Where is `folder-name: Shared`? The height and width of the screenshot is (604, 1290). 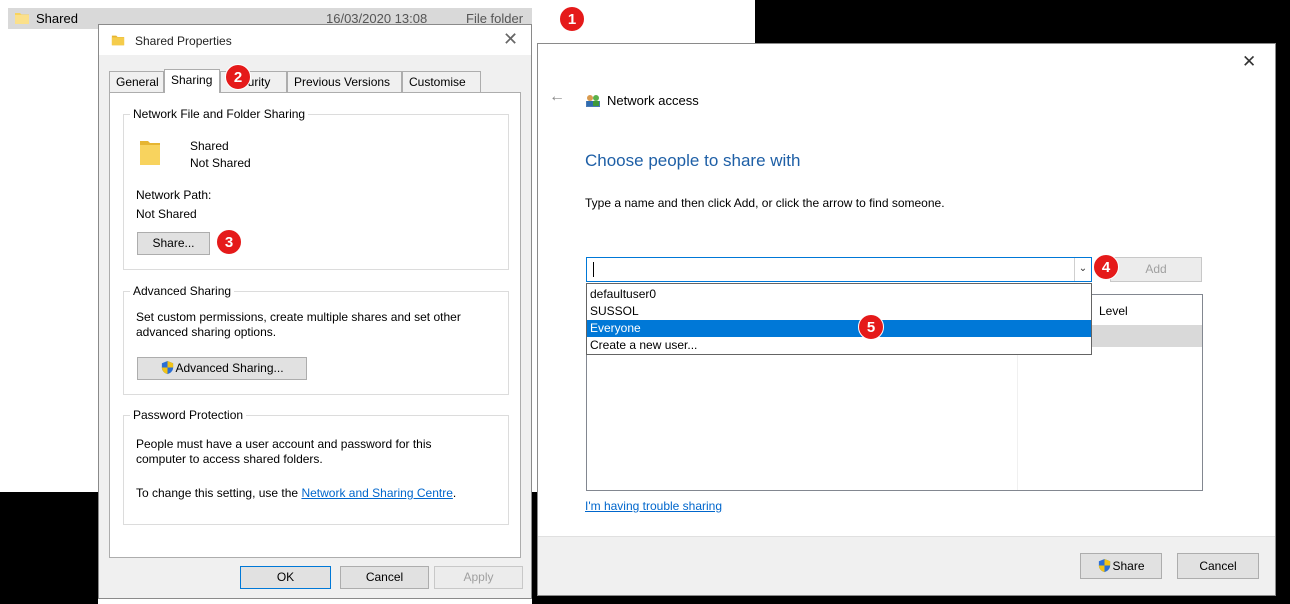
folder-name: Shared is located at coordinates (209, 146).